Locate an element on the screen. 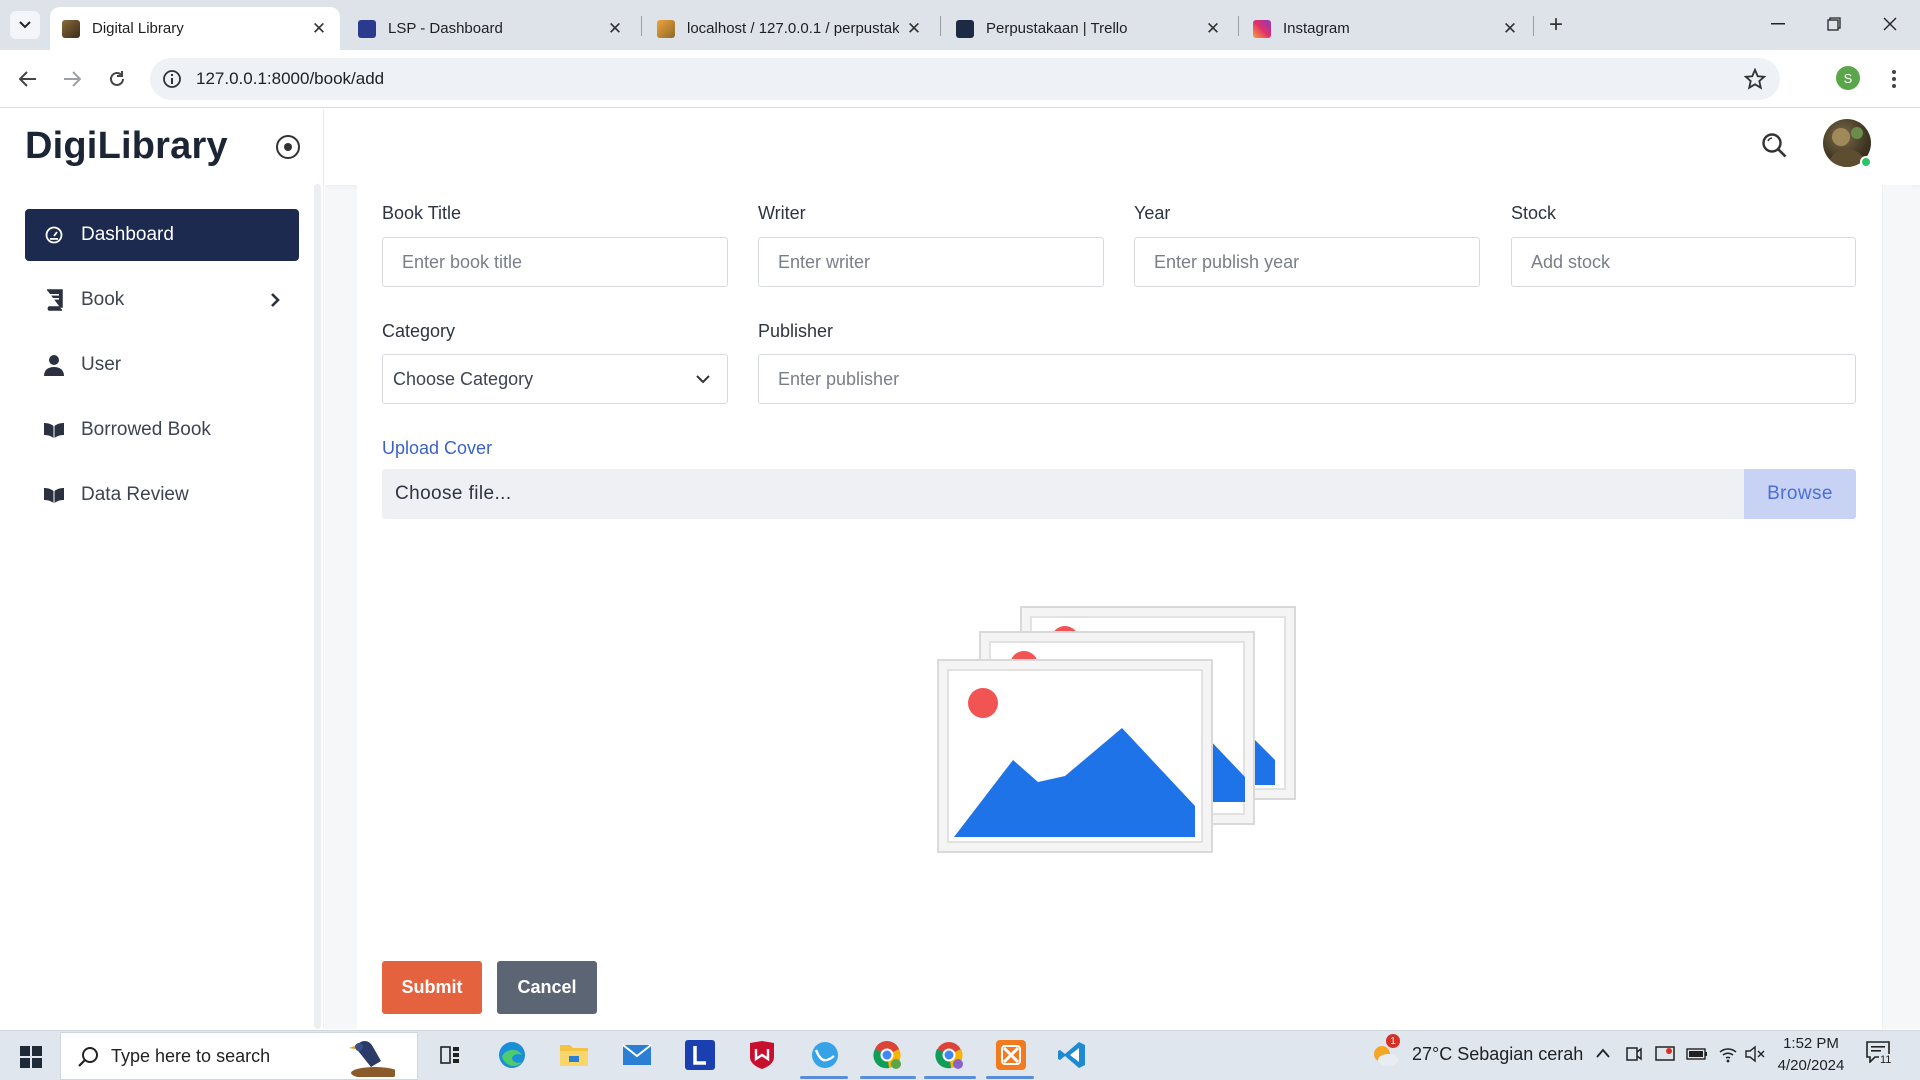 The image size is (1920, 1080). speaker-muted-icon is located at coordinates (1755, 1054).